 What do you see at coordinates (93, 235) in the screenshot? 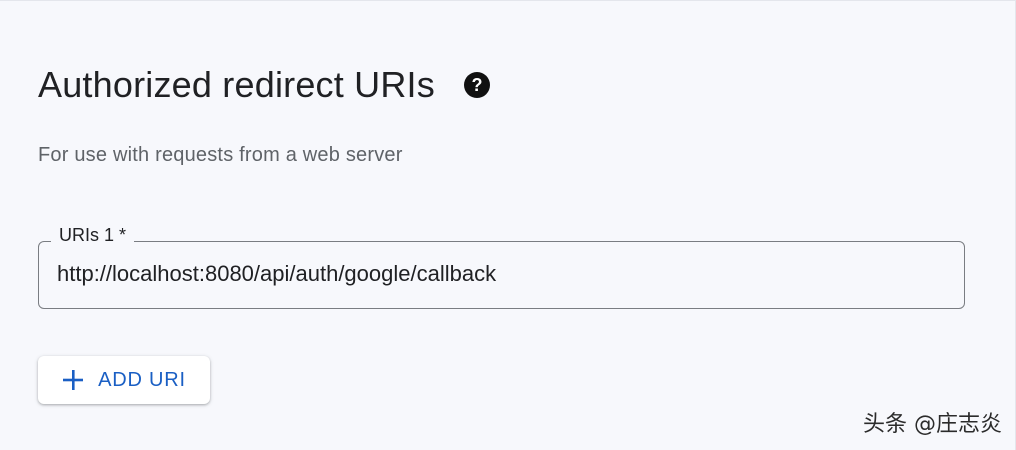
I see `uri-field-label: URIs 1 *` at bounding box center [93, 235].